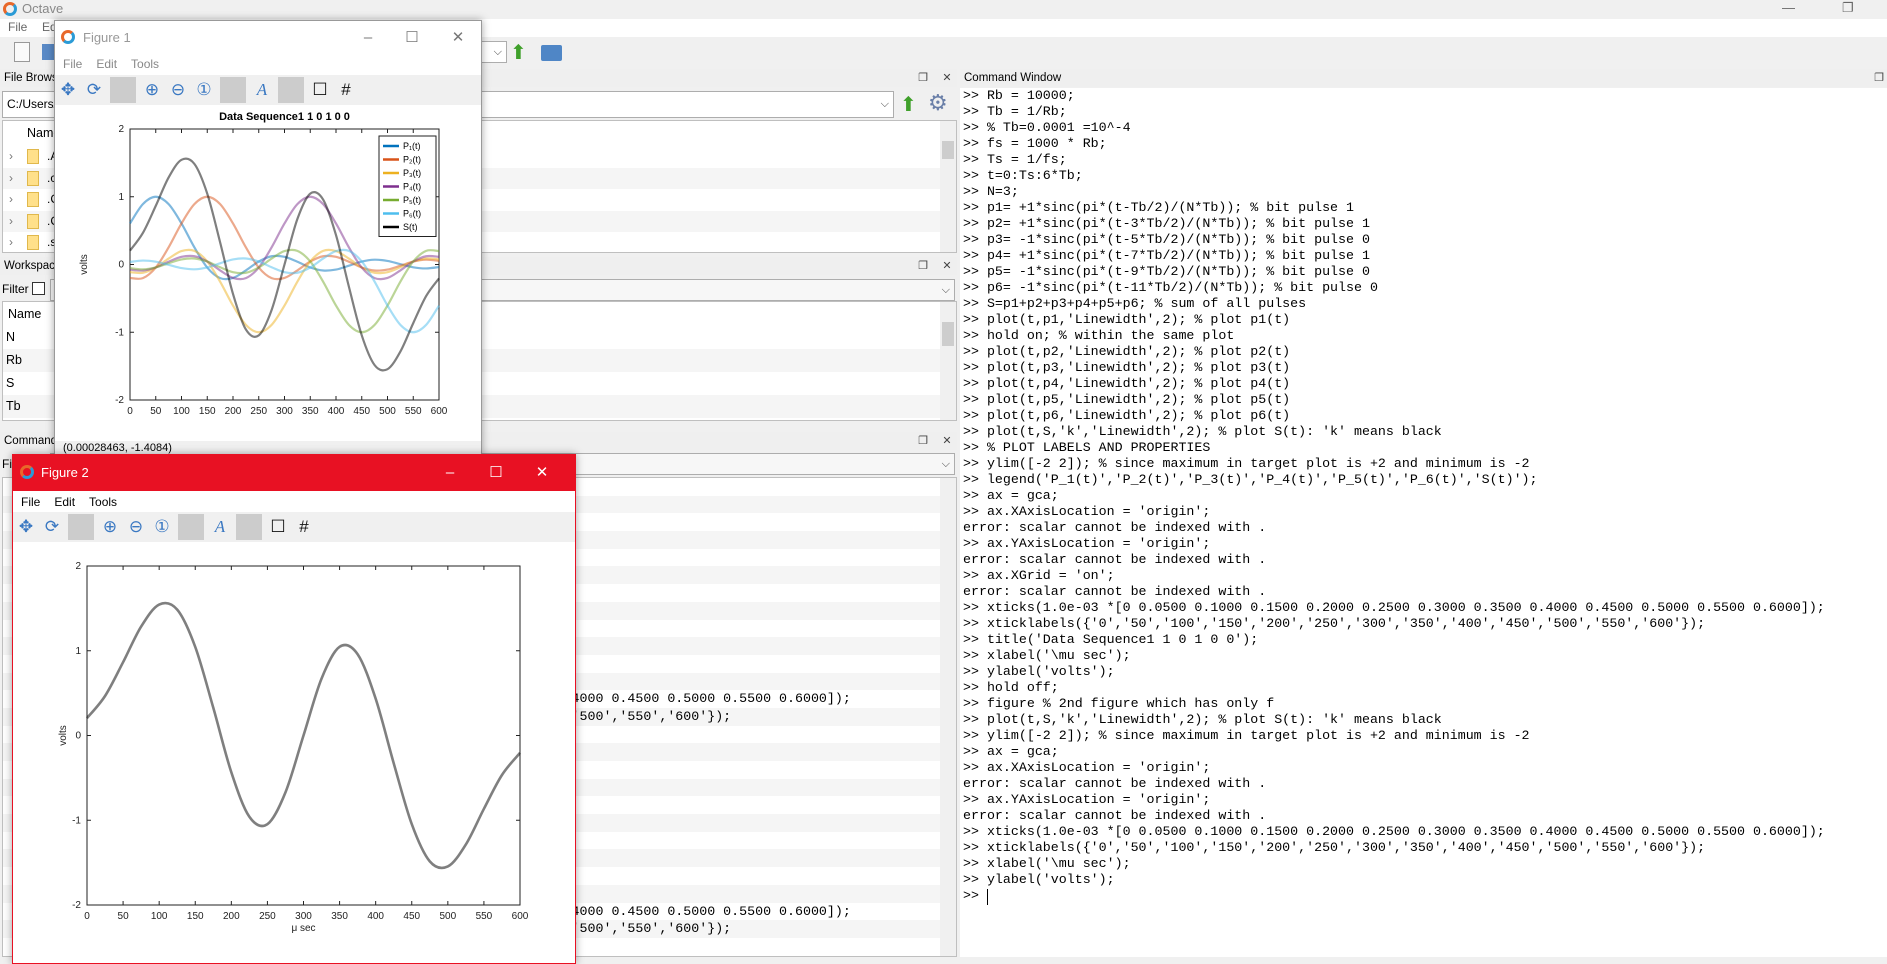  I want to click on command-line: >> ylabel('volts');, so click(1039, 671).